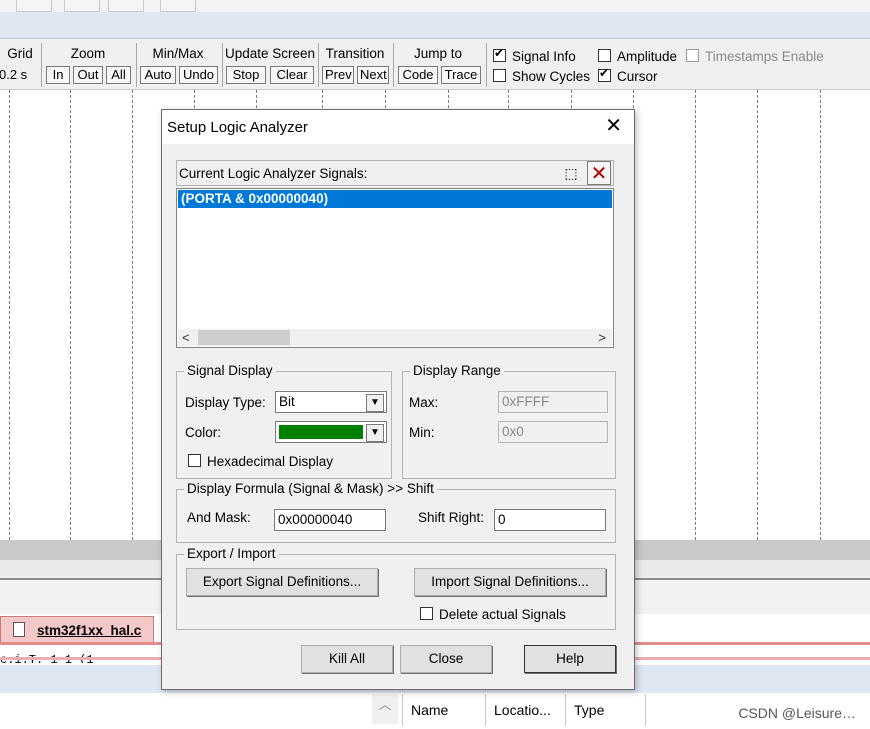 Image resolution: width=870 pixels, height=729 pixels. I want to click on amplitude-label: Amplitude, so click(647, 56).